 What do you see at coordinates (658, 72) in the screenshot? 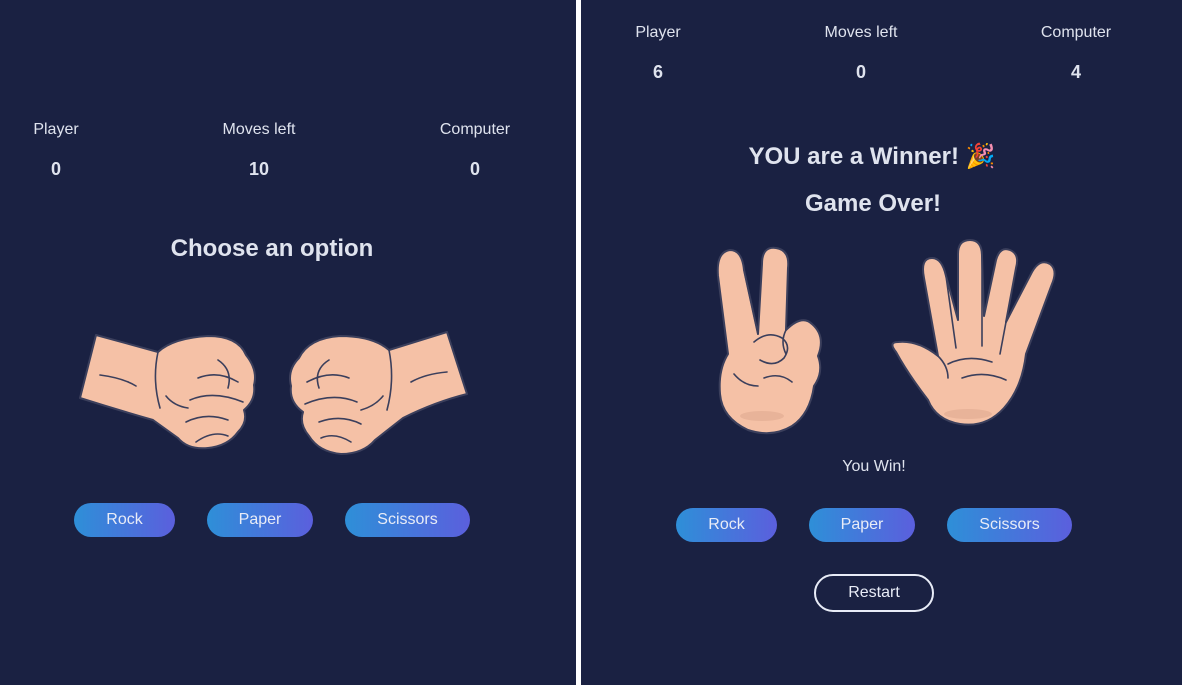
I see `player-score-value: 6` at bounding box center [658, 72].